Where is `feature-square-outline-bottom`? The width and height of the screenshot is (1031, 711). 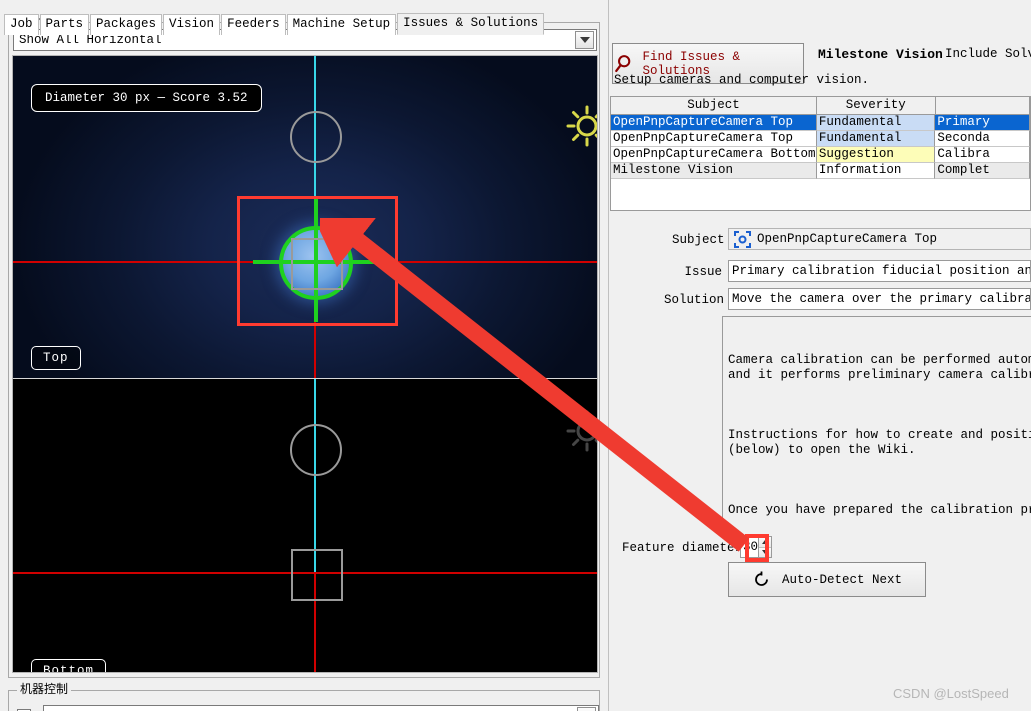 feature-square-outline-bottom is located at coordinates (317, 575).